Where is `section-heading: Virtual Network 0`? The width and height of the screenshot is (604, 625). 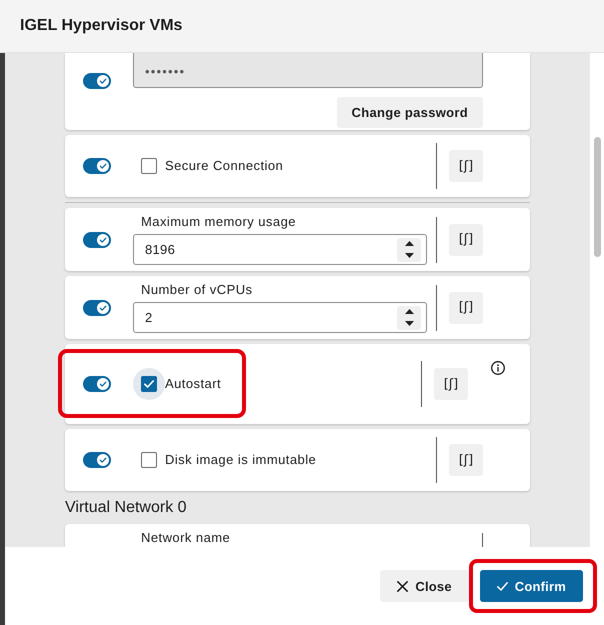
section-heading: Virtual Network 0 is located at coordinates (126, 507).